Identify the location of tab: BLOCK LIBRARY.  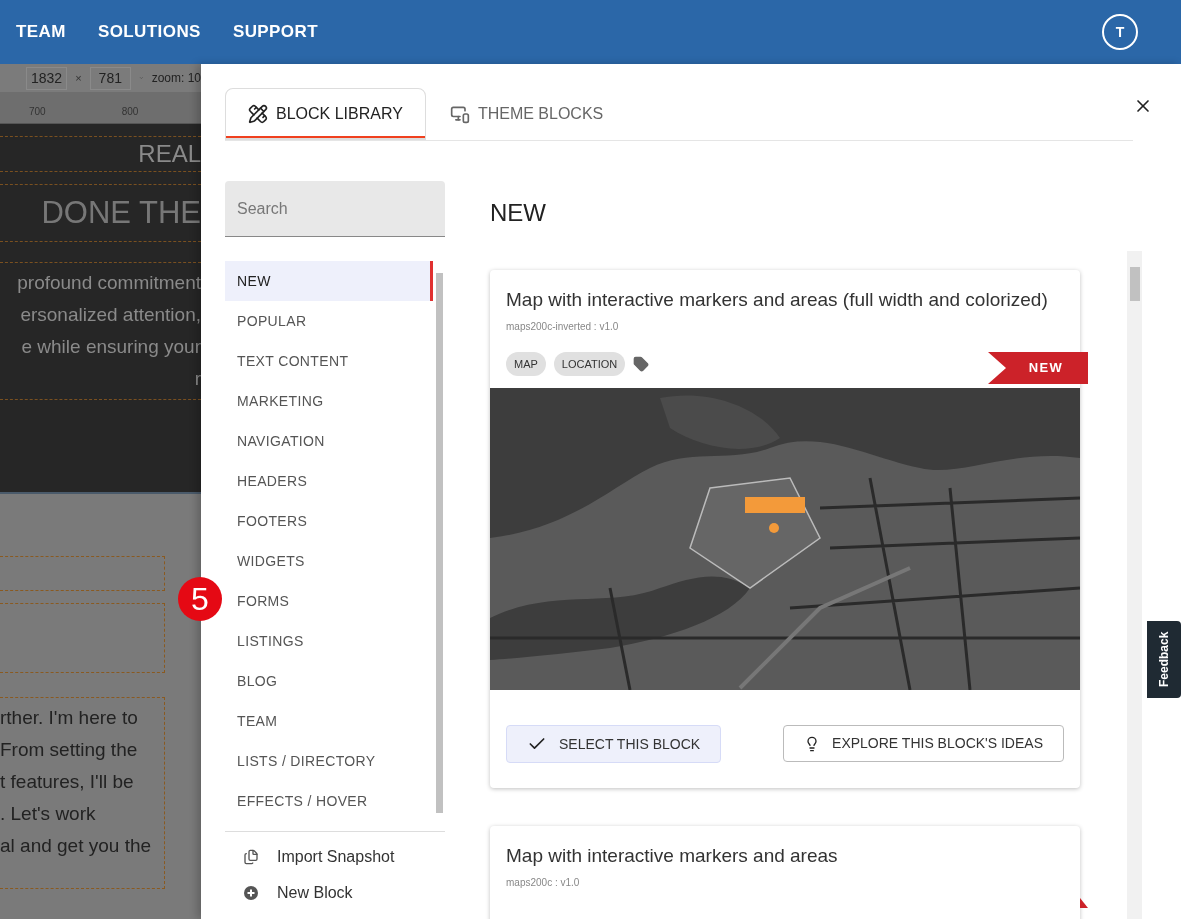
(325, 114).